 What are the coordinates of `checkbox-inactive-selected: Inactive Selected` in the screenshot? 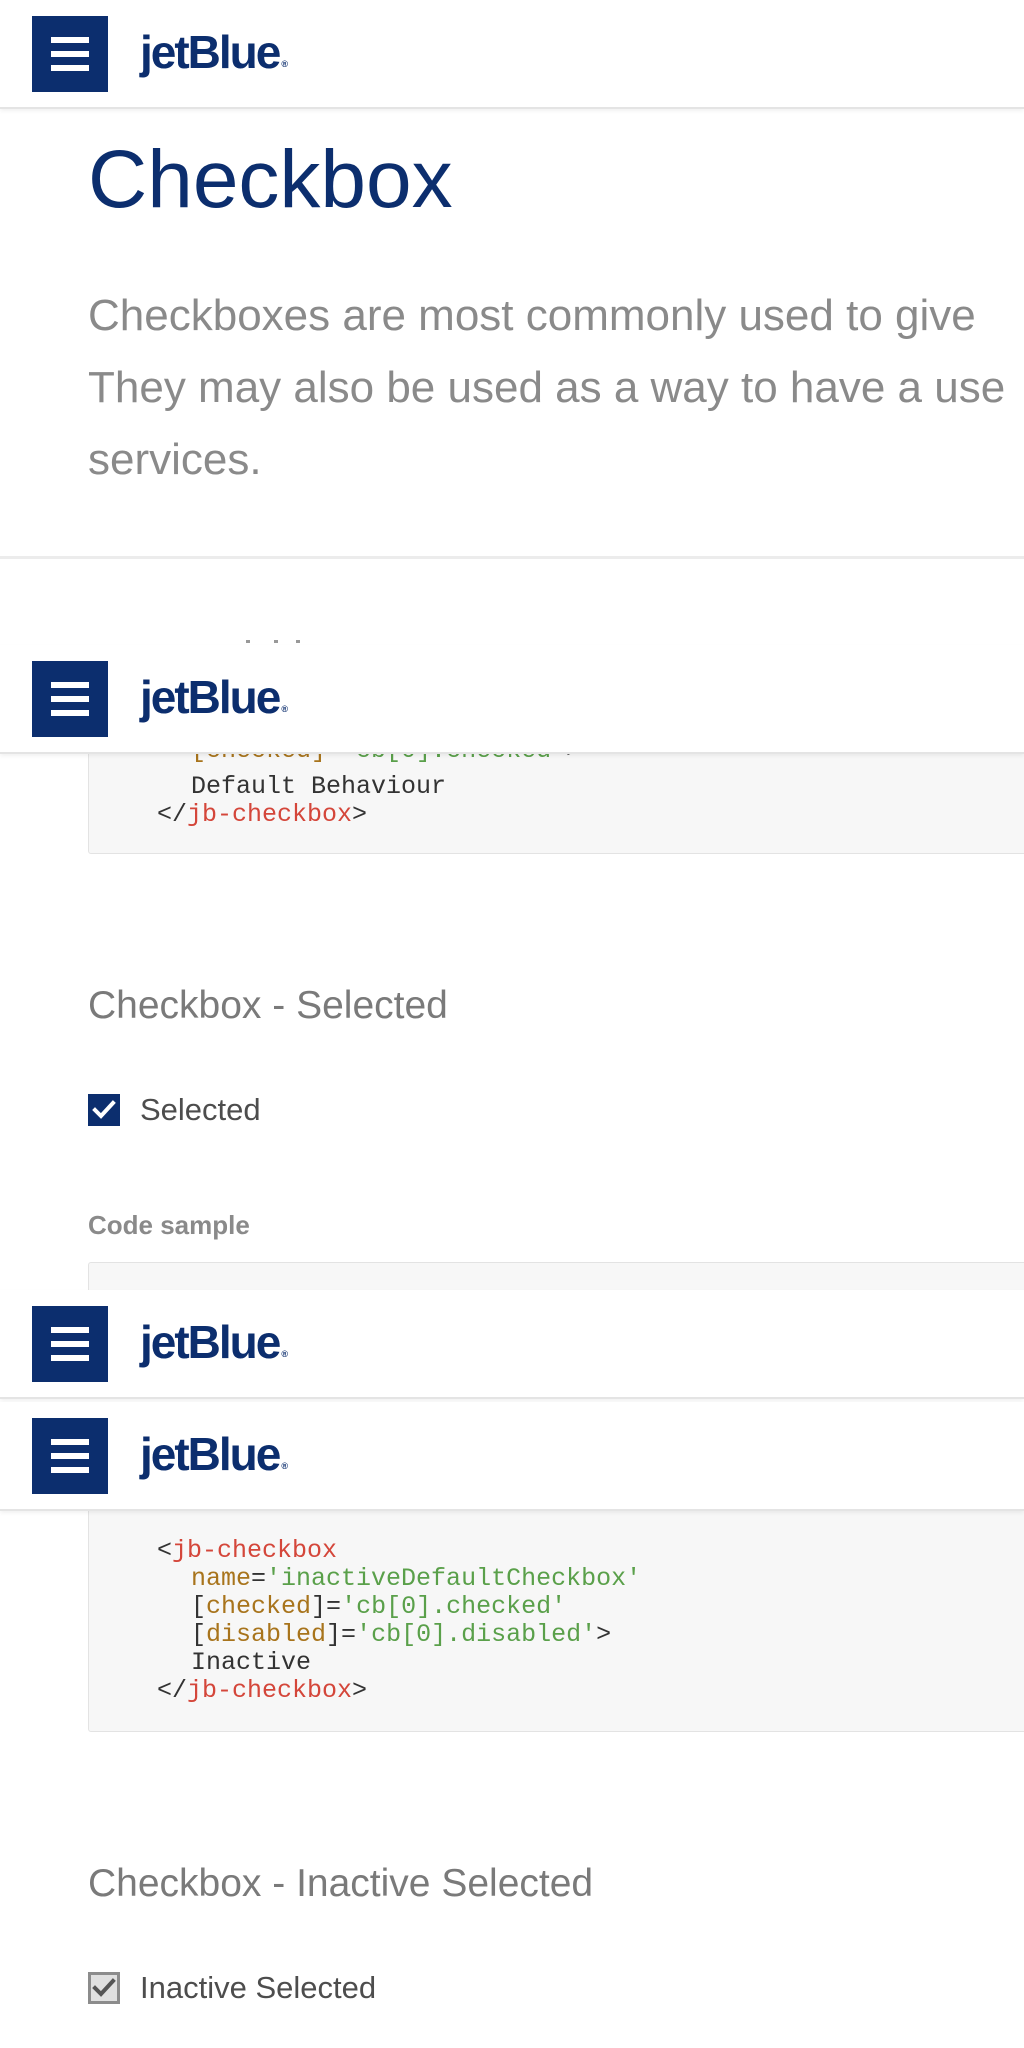 It's located at (232, 1988).